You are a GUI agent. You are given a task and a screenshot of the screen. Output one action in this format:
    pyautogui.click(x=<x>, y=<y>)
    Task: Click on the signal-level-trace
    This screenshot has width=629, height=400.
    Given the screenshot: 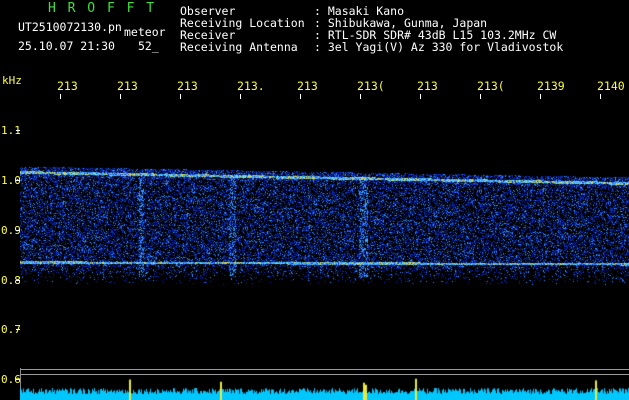 What is the action you would take?
    pyautogui.click(x=324, y=388)
    